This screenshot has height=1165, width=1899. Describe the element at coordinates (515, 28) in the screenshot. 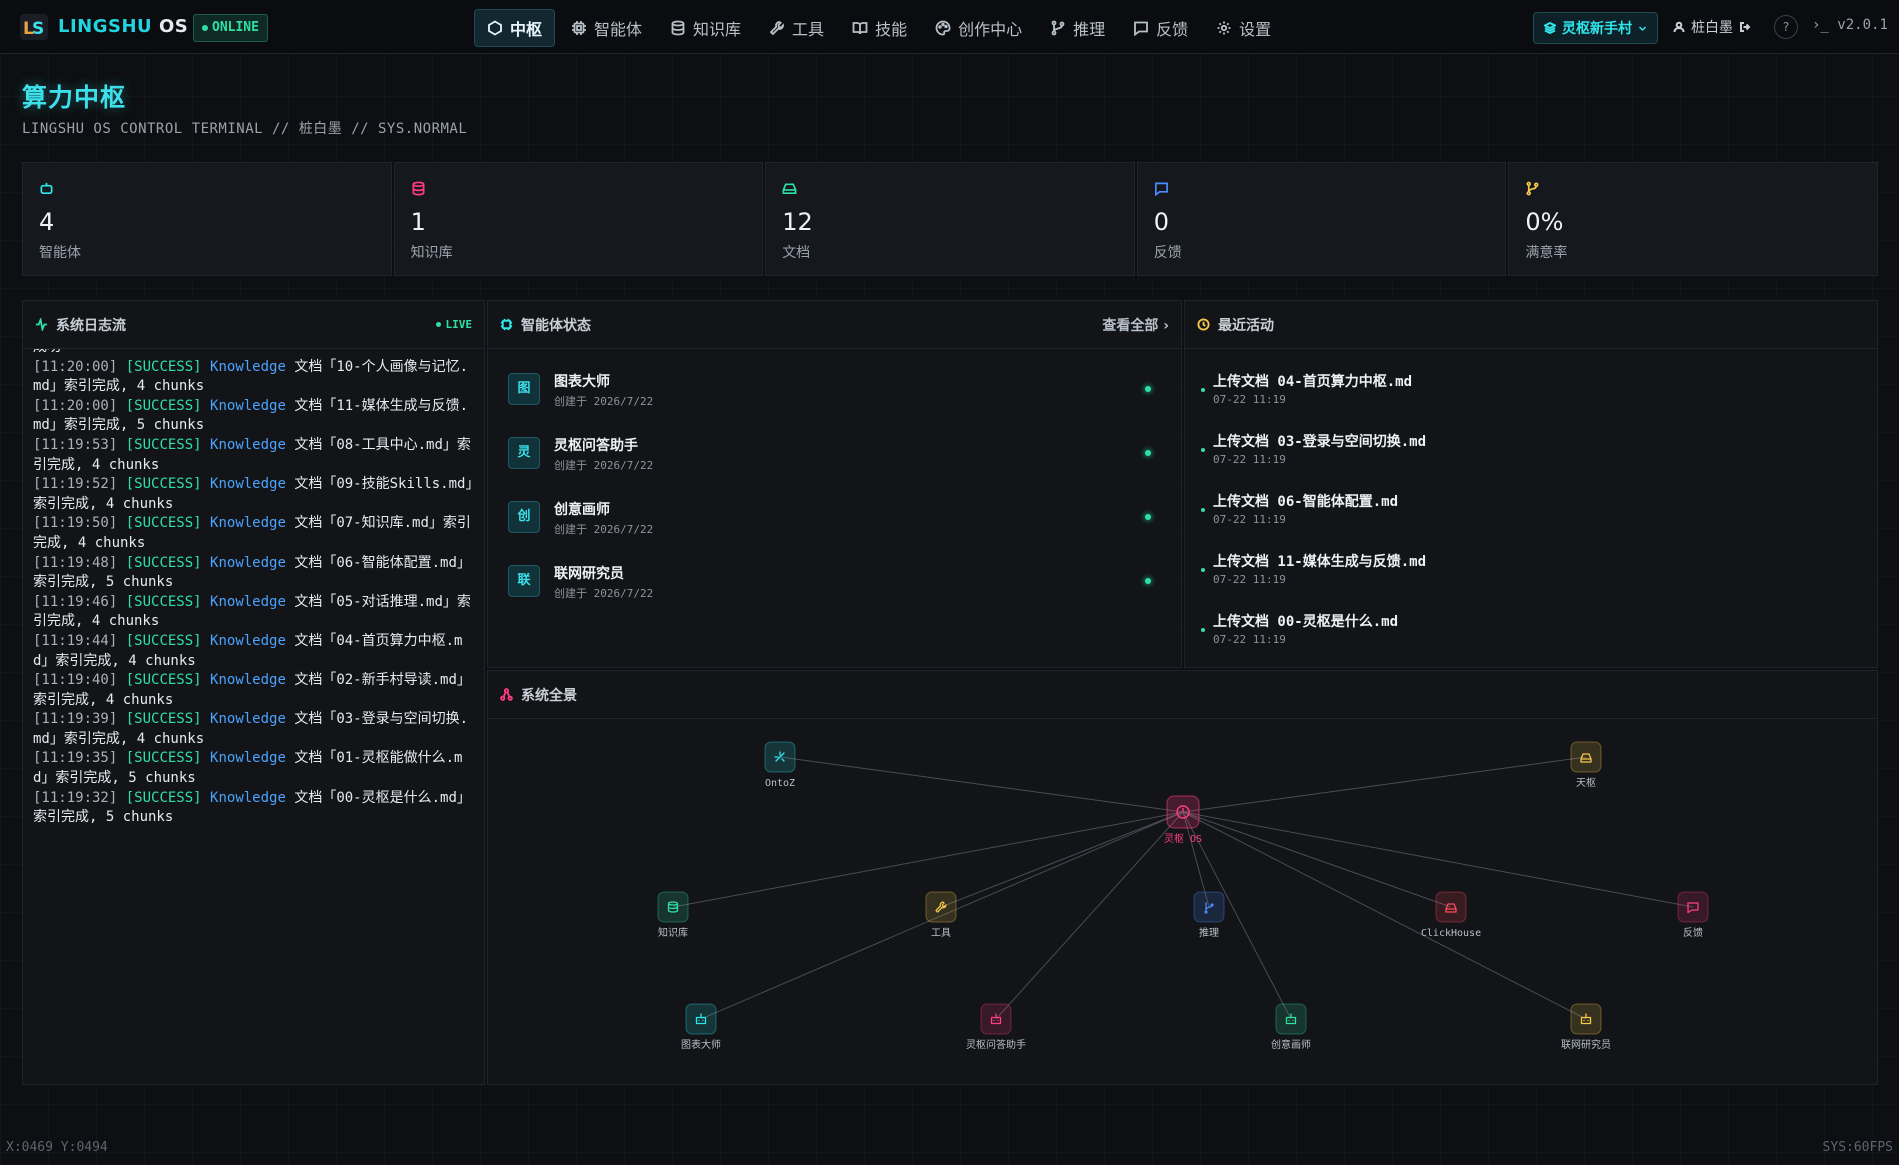

I see `nav-item-hub: 中枢` at that location.